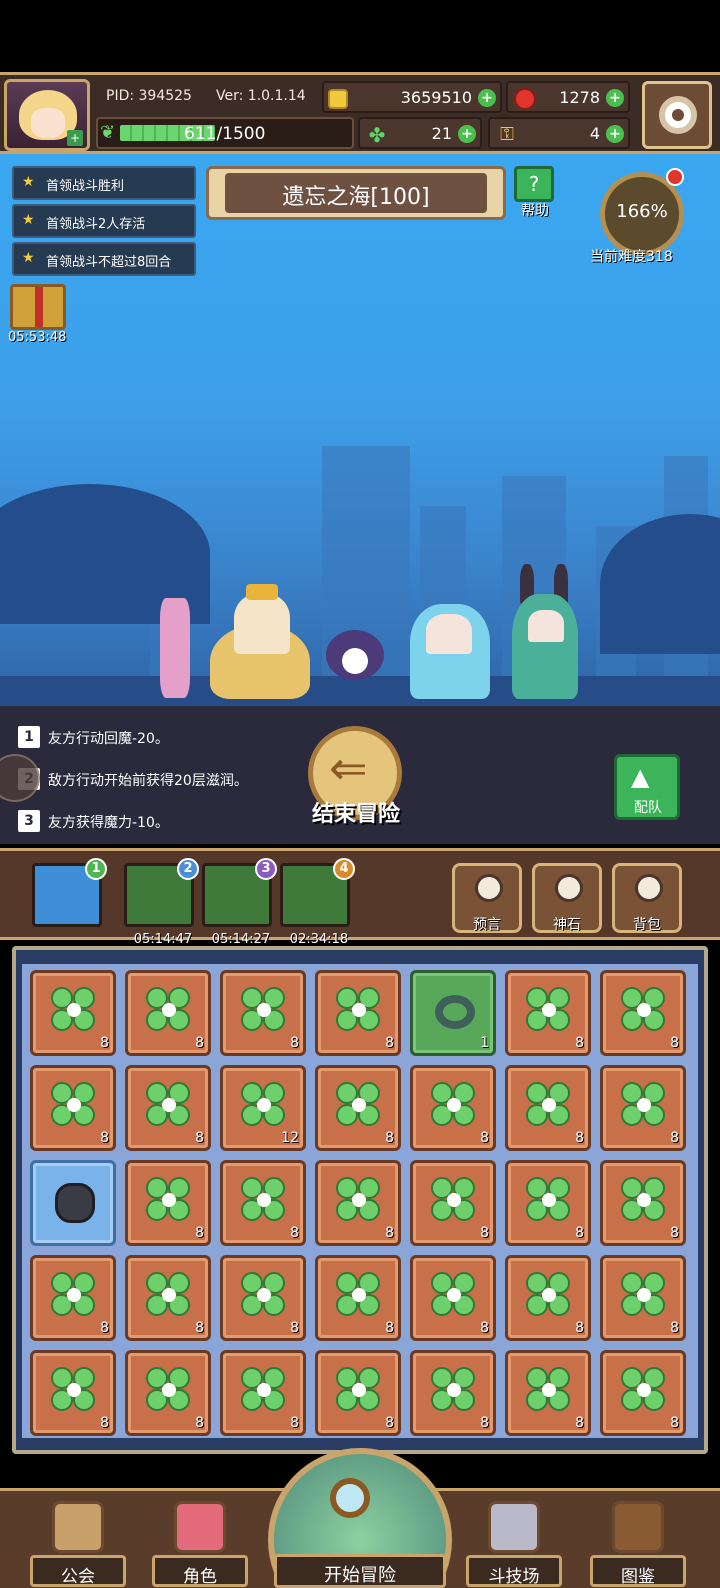  Describe the element at coordinates (579, 97) in the screenshot. I see `gem-value: 1278` at that location.